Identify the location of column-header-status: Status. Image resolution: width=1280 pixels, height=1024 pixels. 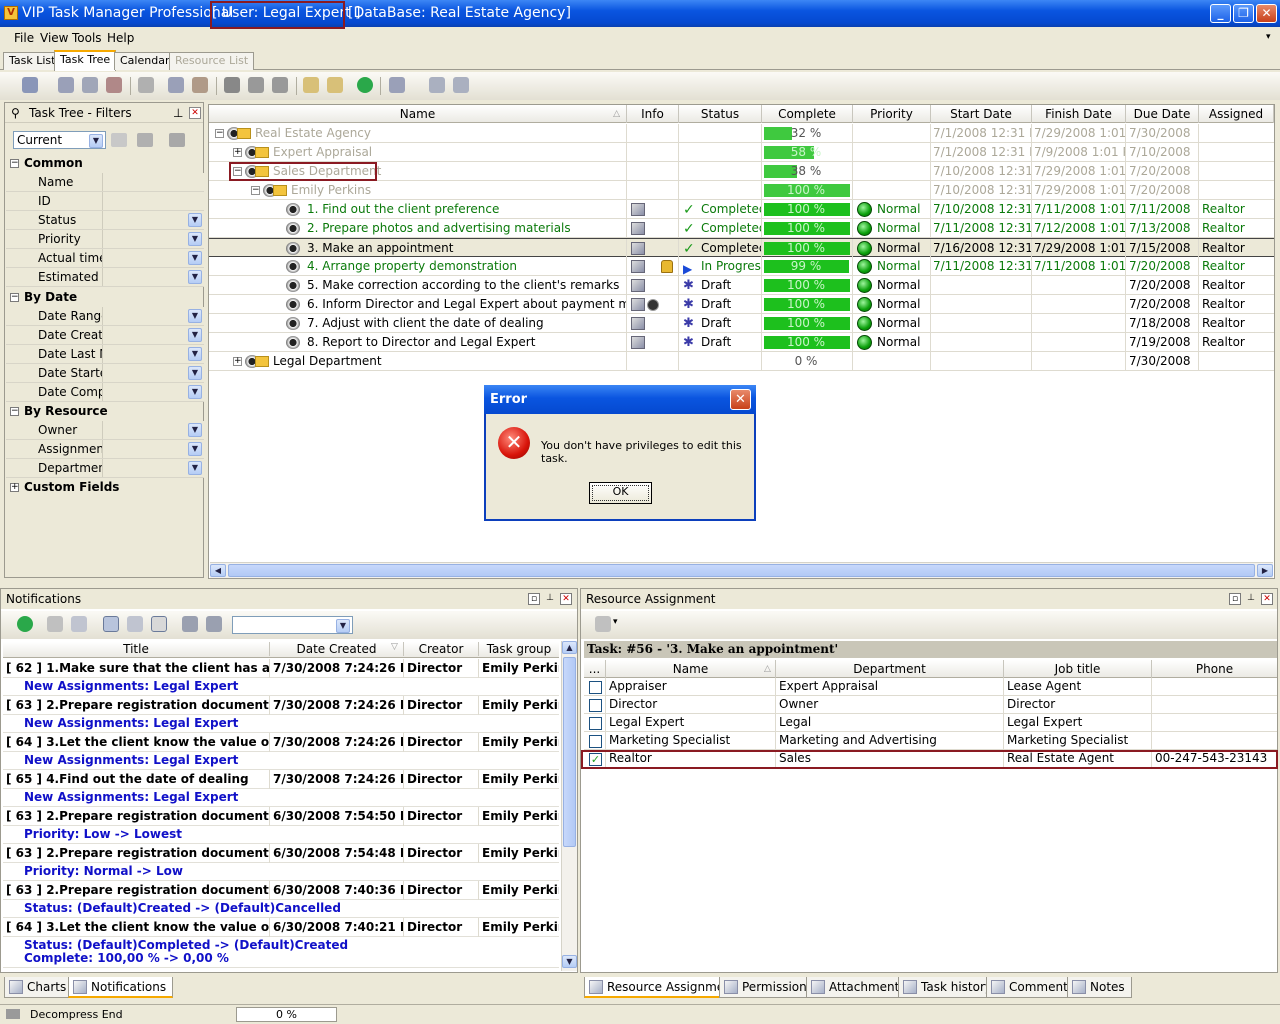
(720, 114).